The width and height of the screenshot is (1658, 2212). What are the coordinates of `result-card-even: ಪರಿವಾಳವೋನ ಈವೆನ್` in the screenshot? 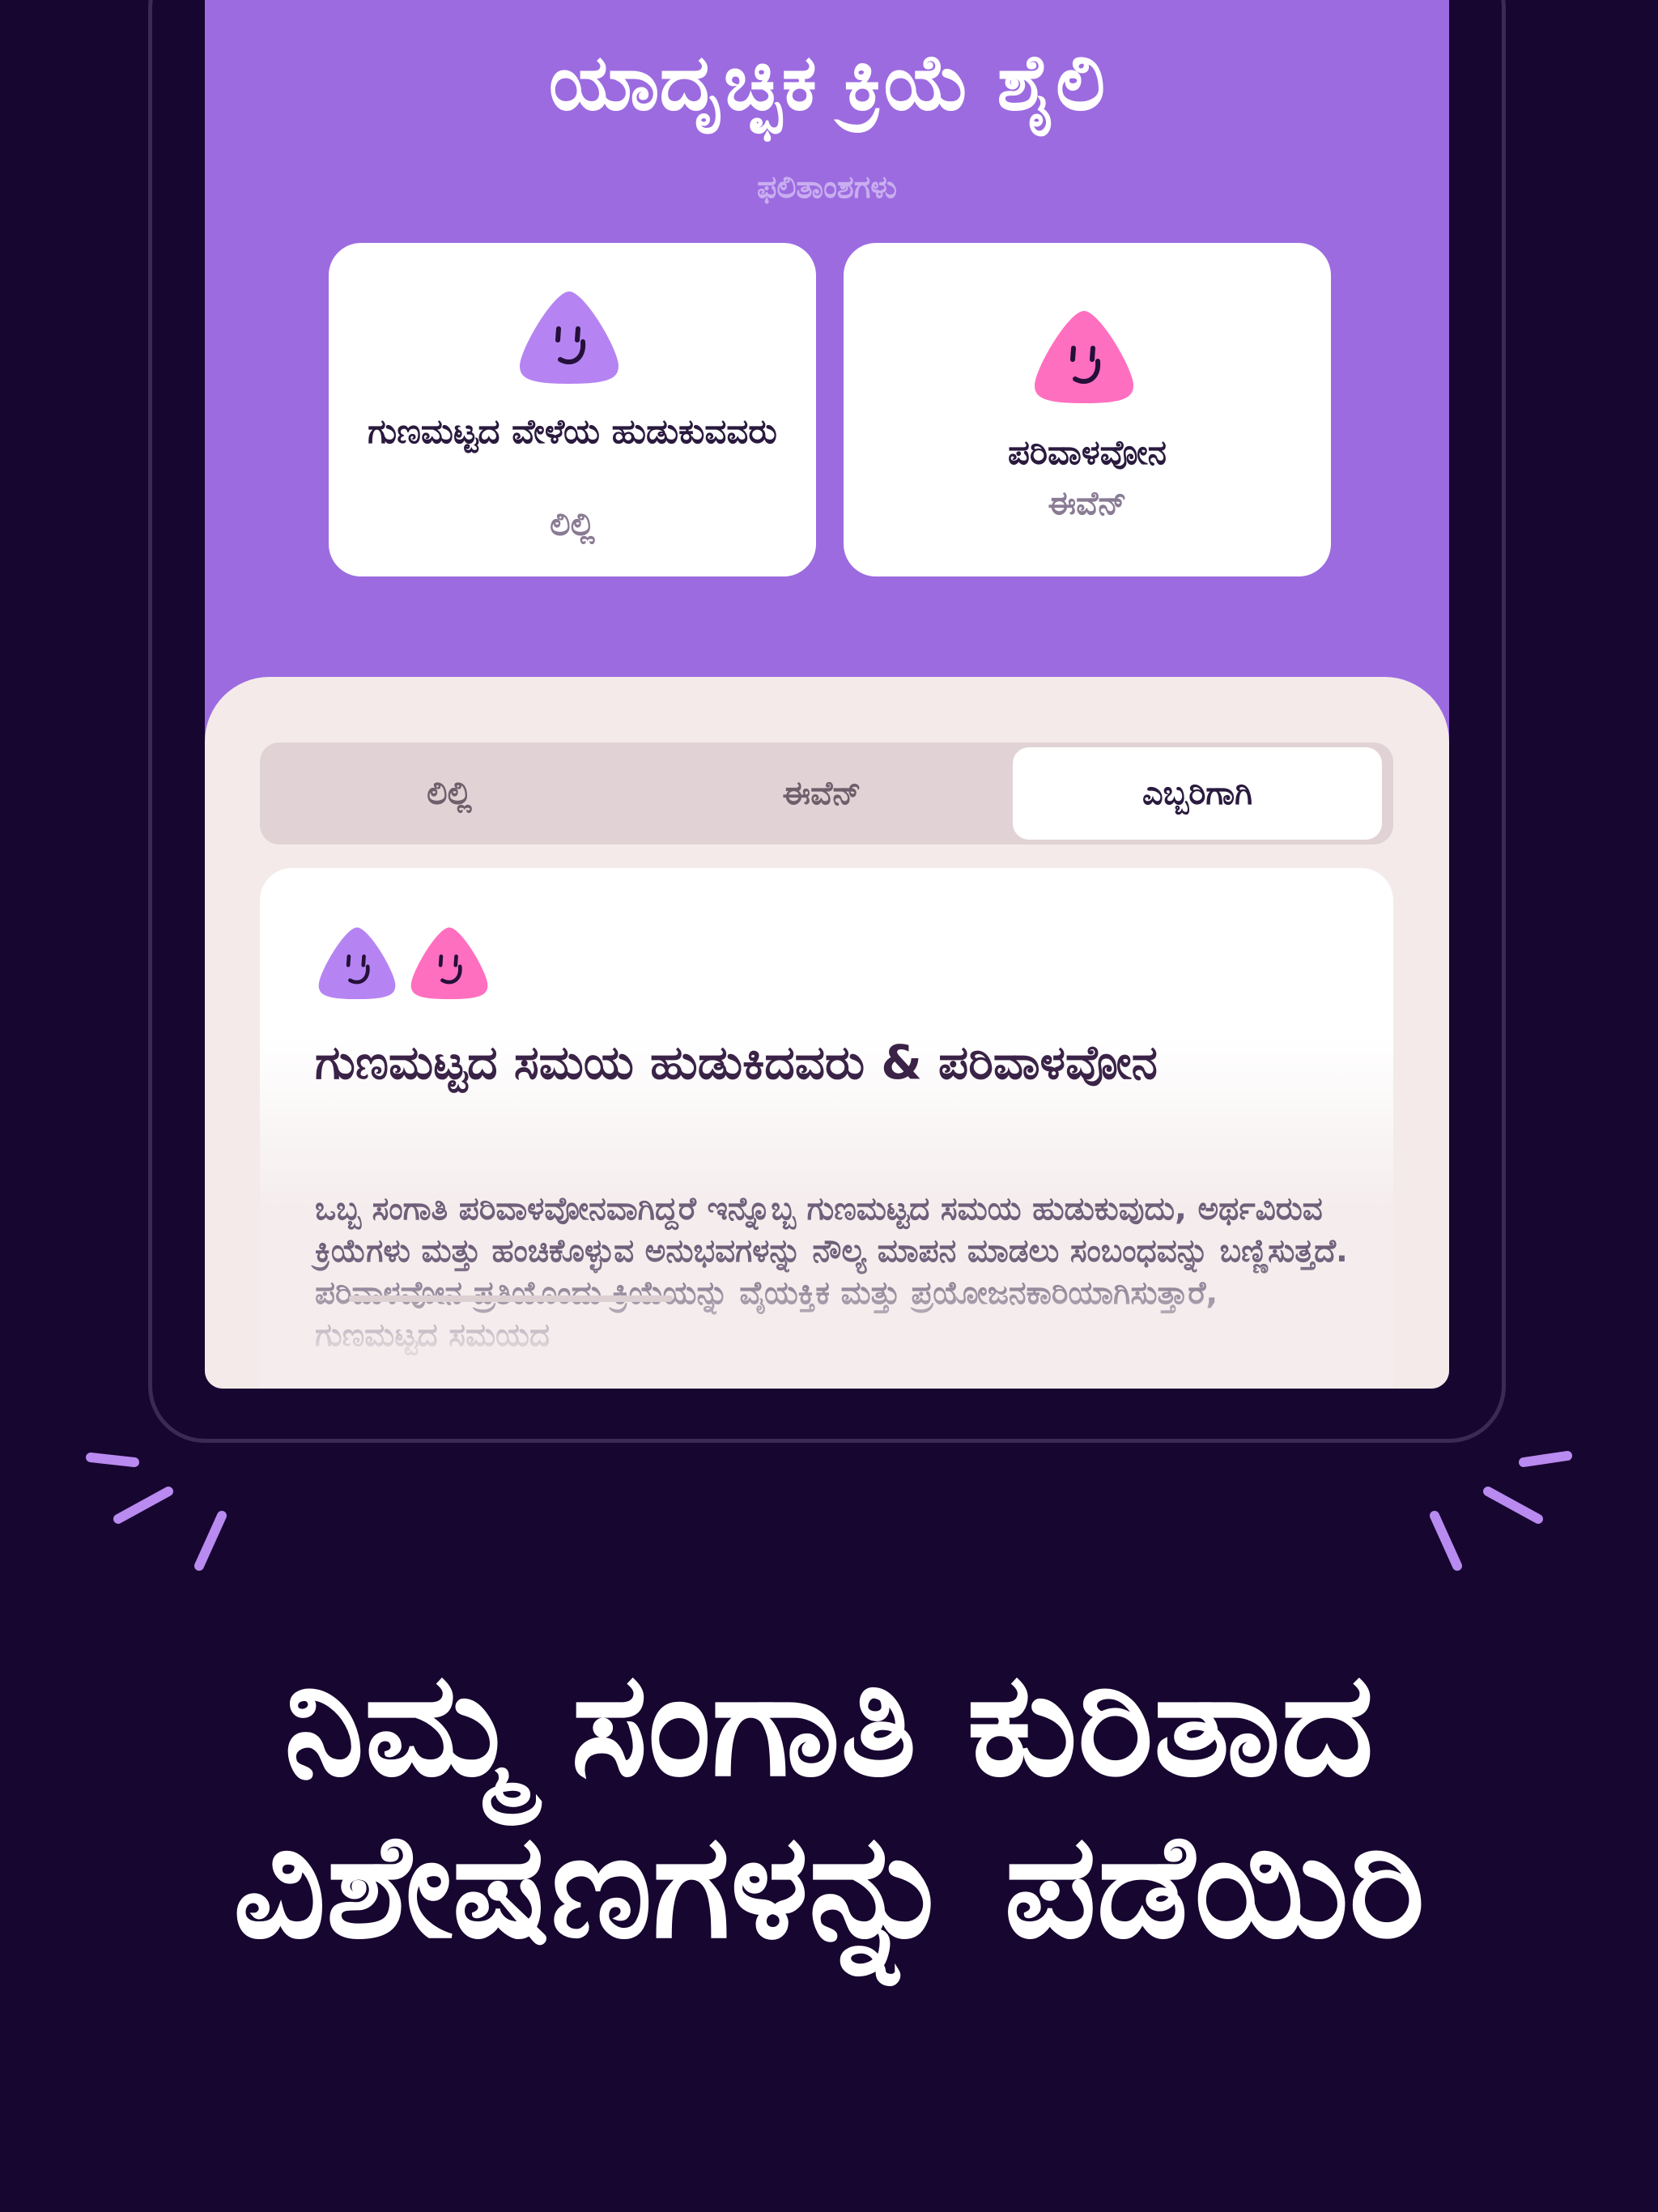 It's located at (1087, 410).